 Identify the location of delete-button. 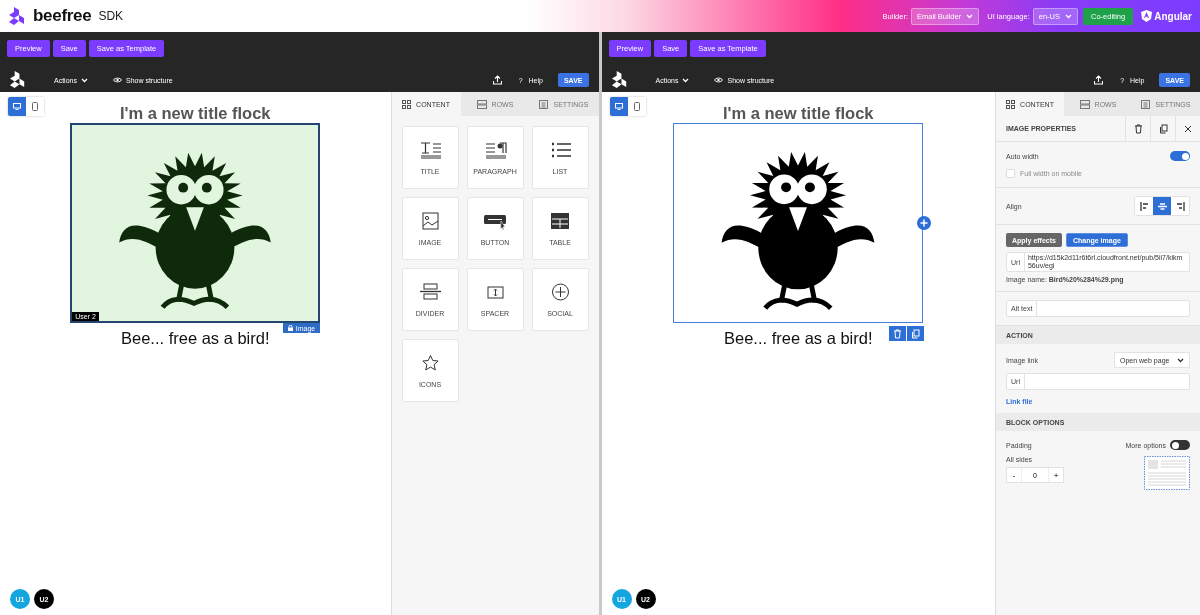
(898, 333).